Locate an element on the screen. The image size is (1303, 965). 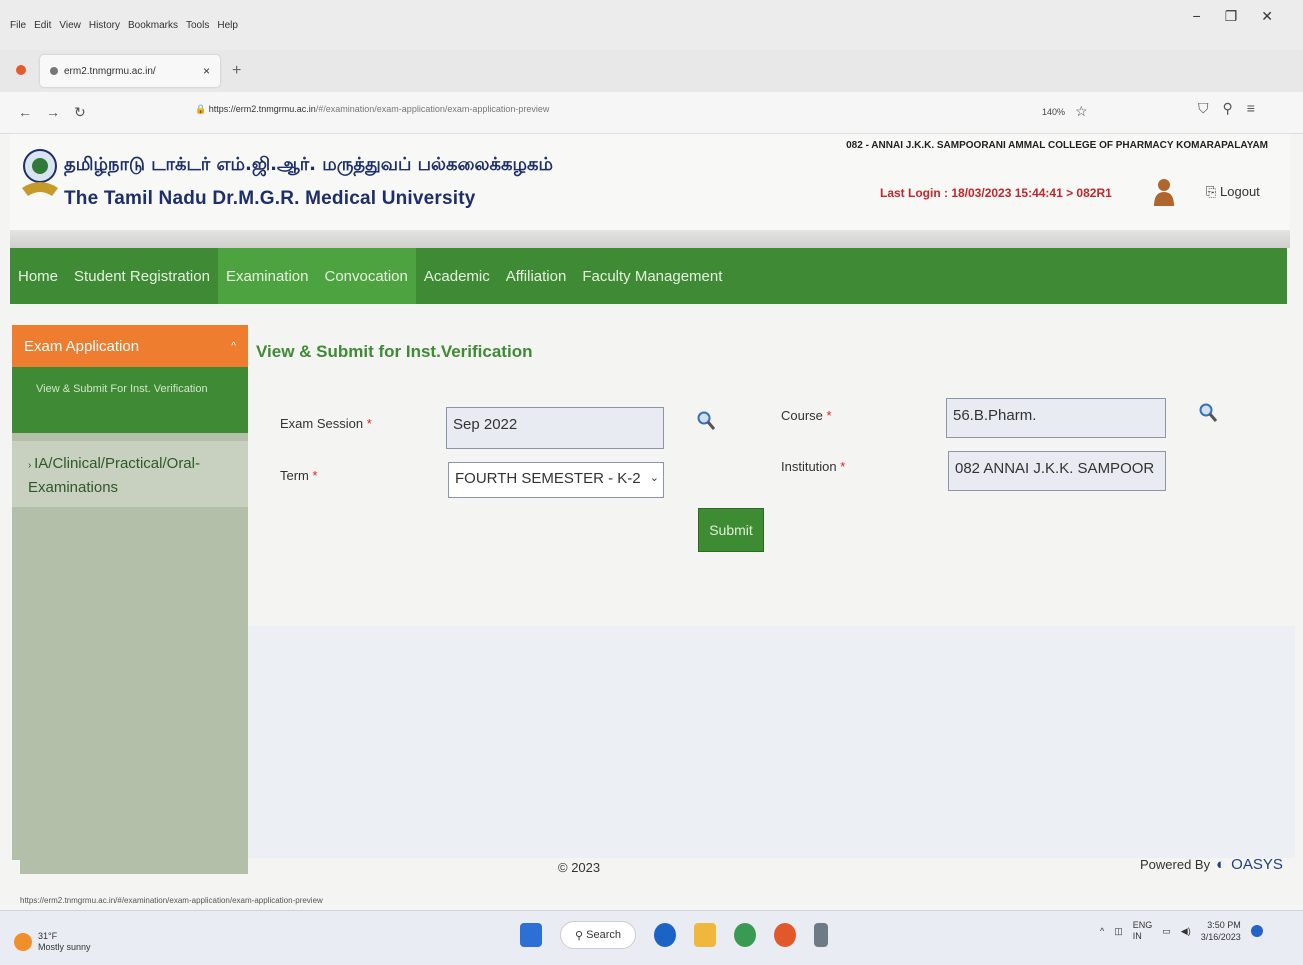
nav-affiliation: Affiliation is located at coordinates (536, 276).